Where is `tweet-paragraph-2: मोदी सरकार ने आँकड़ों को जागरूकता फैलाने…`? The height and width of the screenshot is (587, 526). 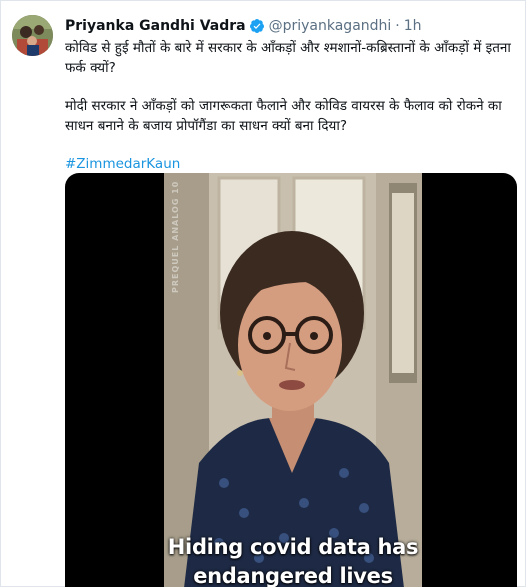 tweet-paragraph-2: मोदी सरकार ने आँकड़ों को जागरूकता फैलाने… is located at coordinates (283, 116).